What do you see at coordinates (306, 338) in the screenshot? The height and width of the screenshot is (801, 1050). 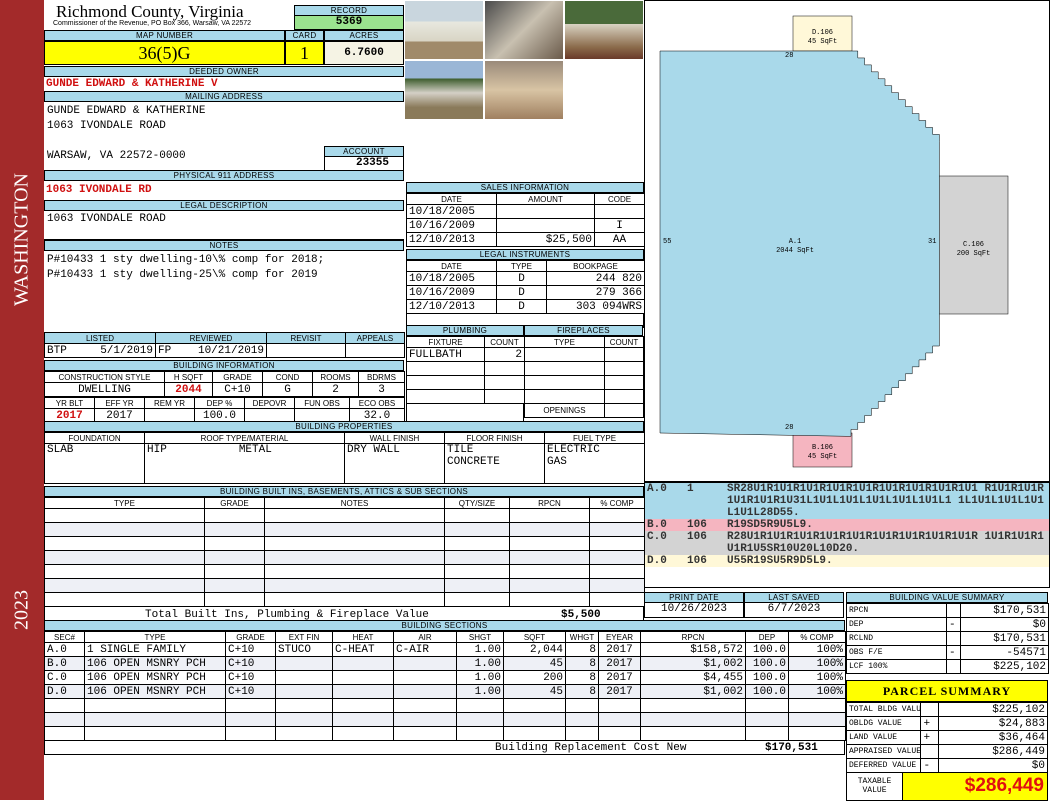 I see `revisit-header: REVISIT` at bounding box center [306, 338].